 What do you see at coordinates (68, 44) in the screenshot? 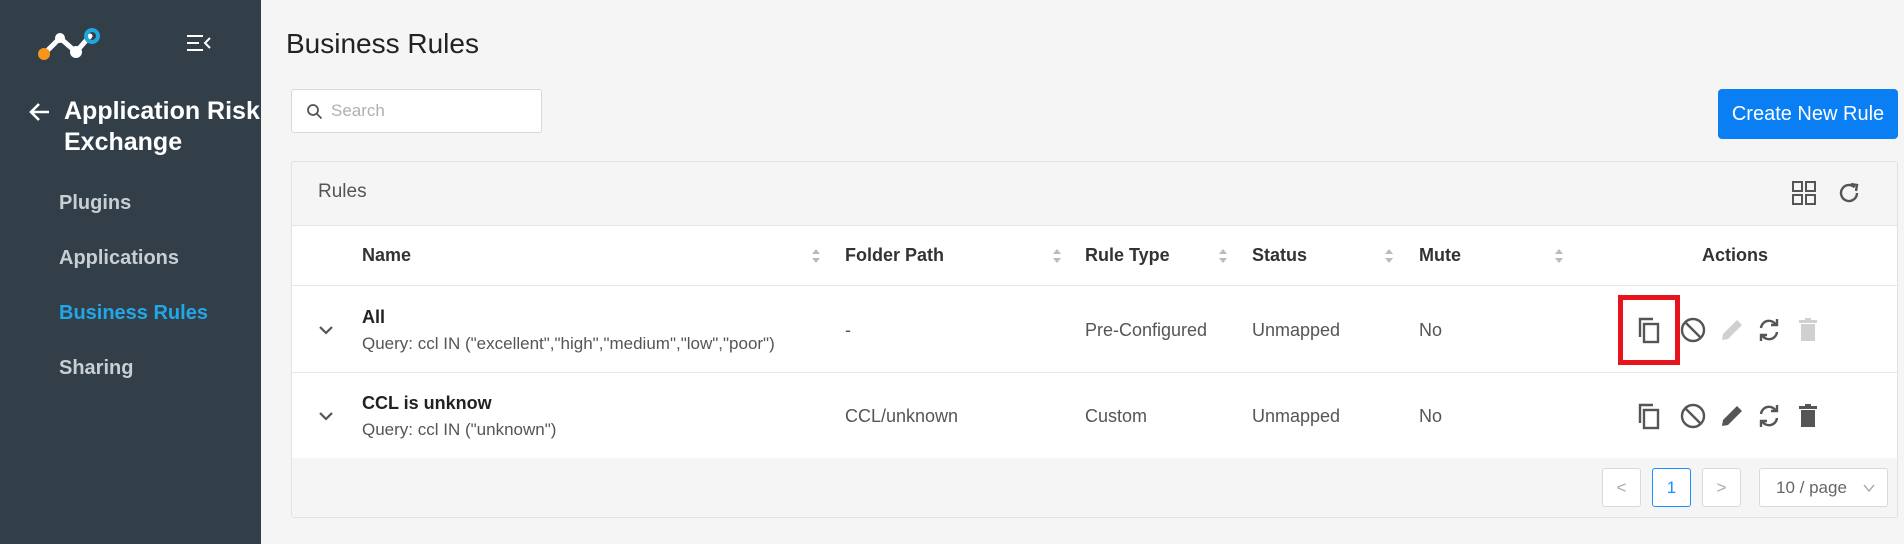
I see `netskope-logo` at bounding box center [68, 44].